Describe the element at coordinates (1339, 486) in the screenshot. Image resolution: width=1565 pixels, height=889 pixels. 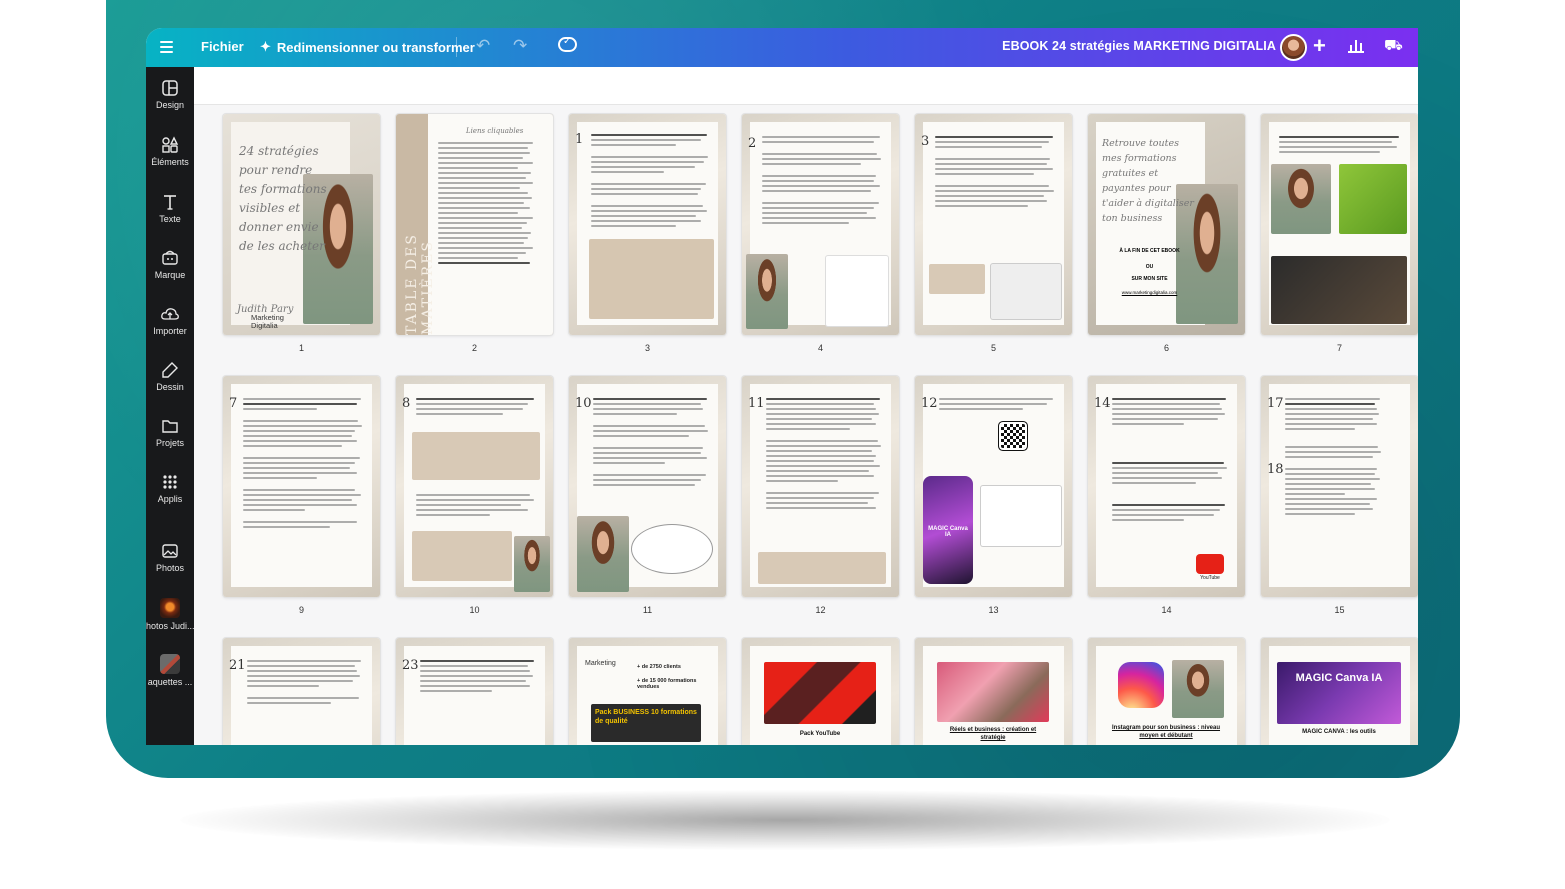
I see `page-thumbnail: 17 18` at that location.